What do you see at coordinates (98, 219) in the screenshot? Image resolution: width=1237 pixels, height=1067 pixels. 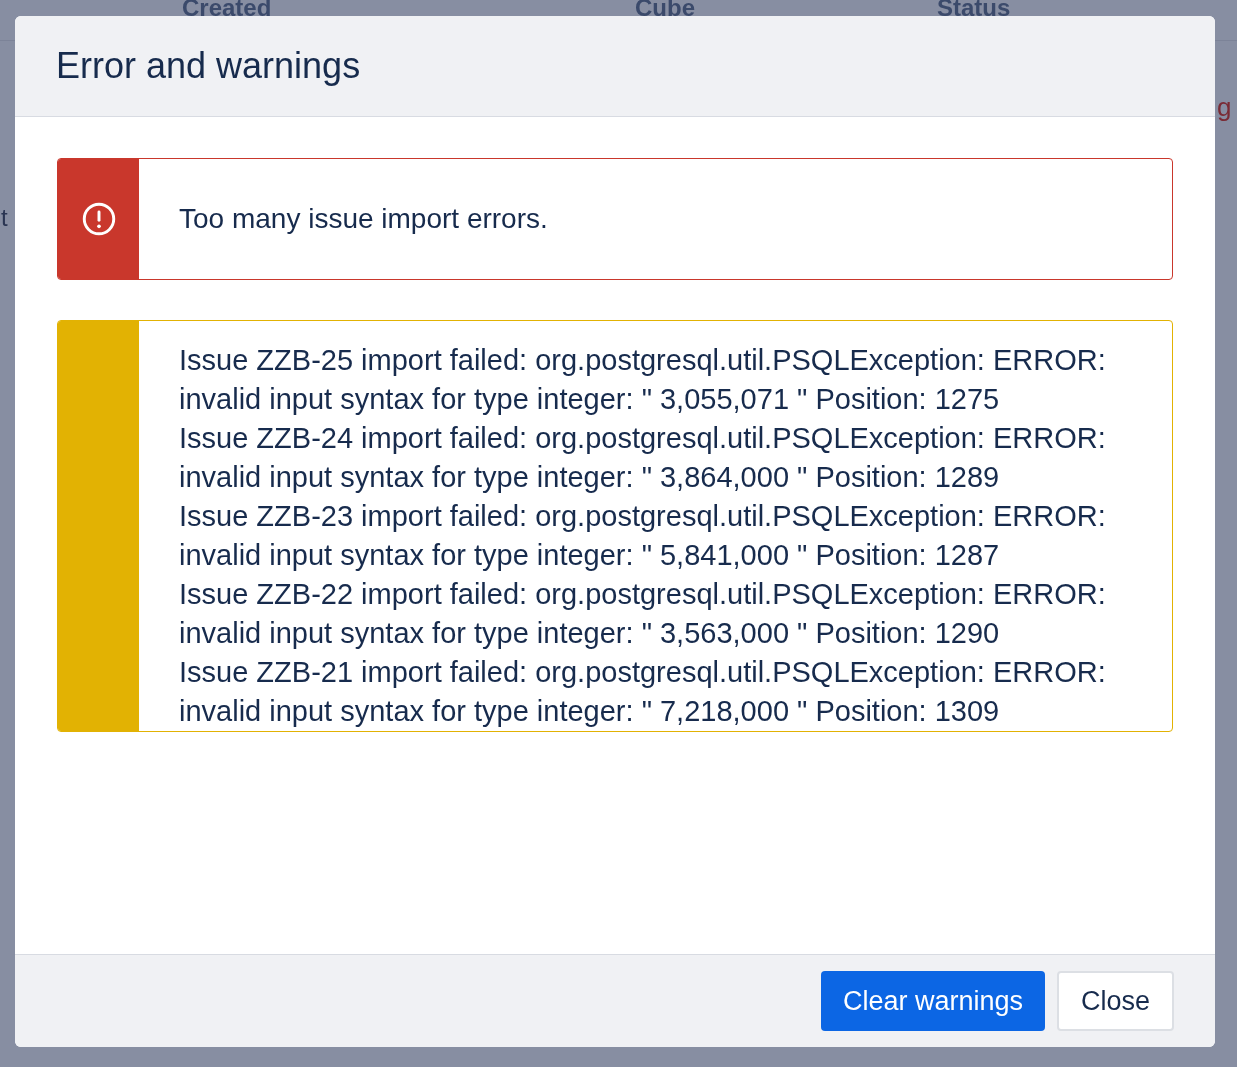 I see `exclamation-circle-icon` at bounding box center [98, 219].